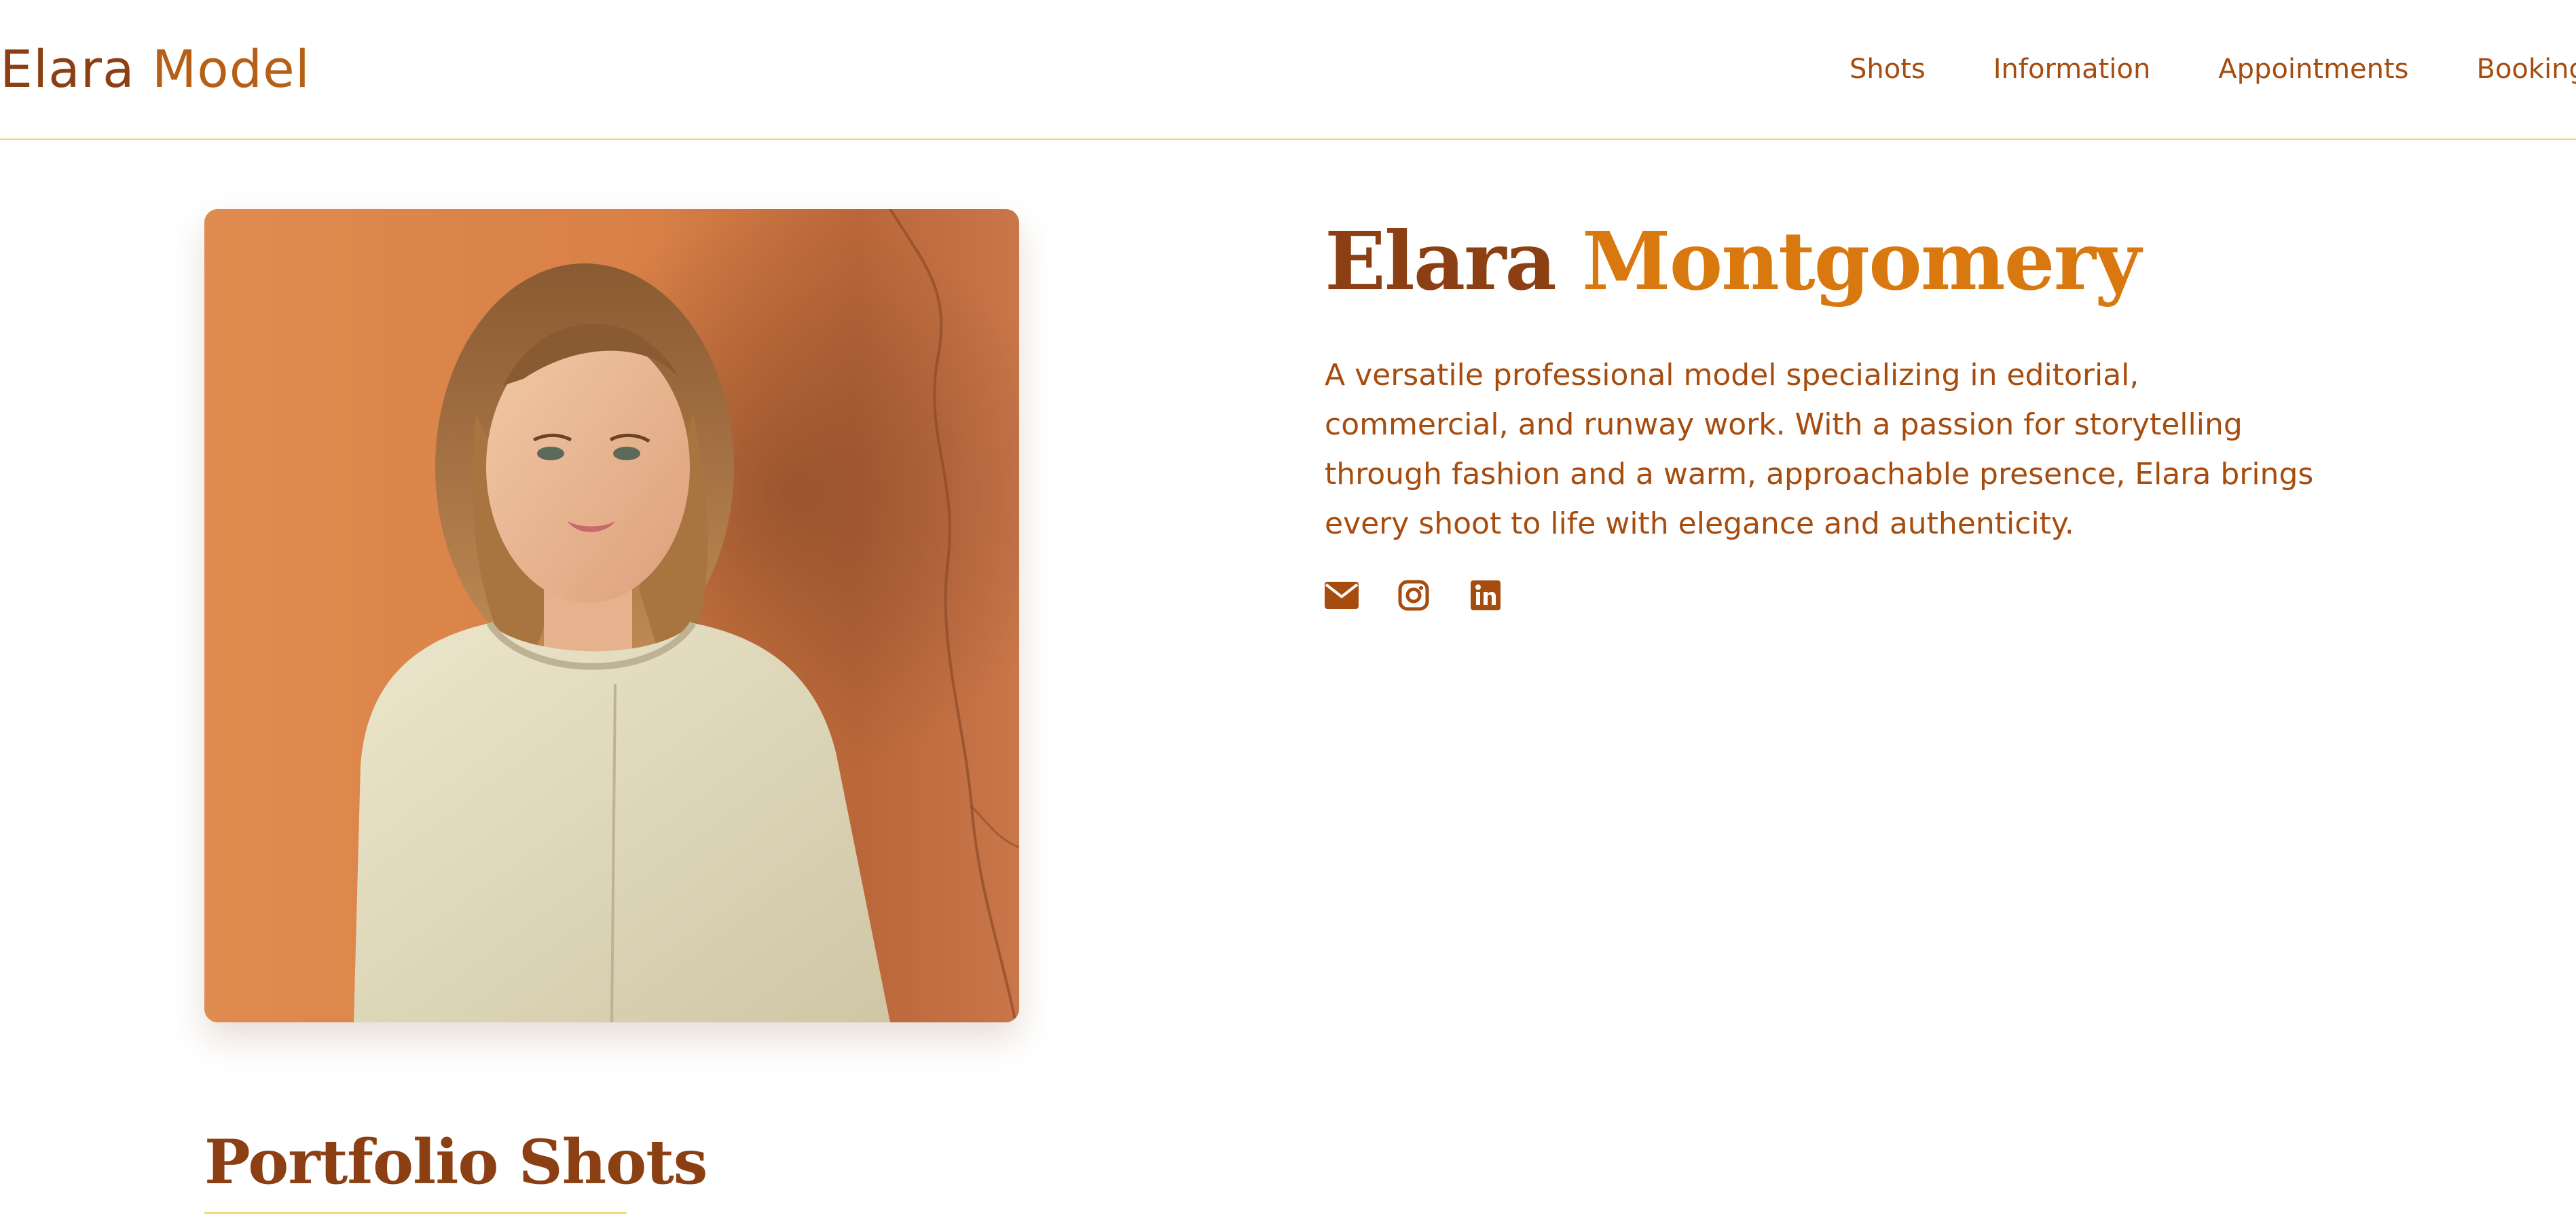 This screenshot has width=2576, height=1226. What do you see at coordinates (2213, 69) in the screenshot?
I see `main-nav: Shots Information Appointments Booking` at bounding box center [2213, 69].